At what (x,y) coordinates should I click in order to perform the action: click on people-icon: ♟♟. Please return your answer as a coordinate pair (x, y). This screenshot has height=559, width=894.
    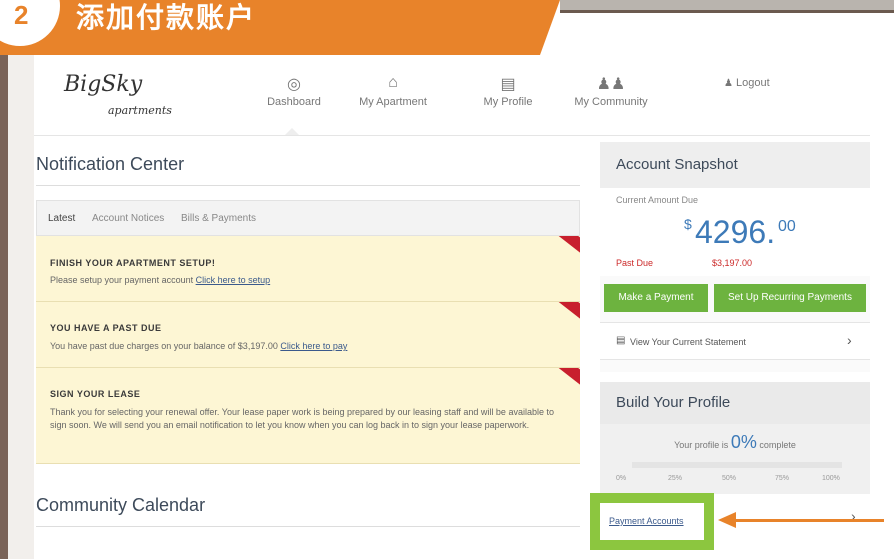
    Looking at the image, I should click on (611, 84).